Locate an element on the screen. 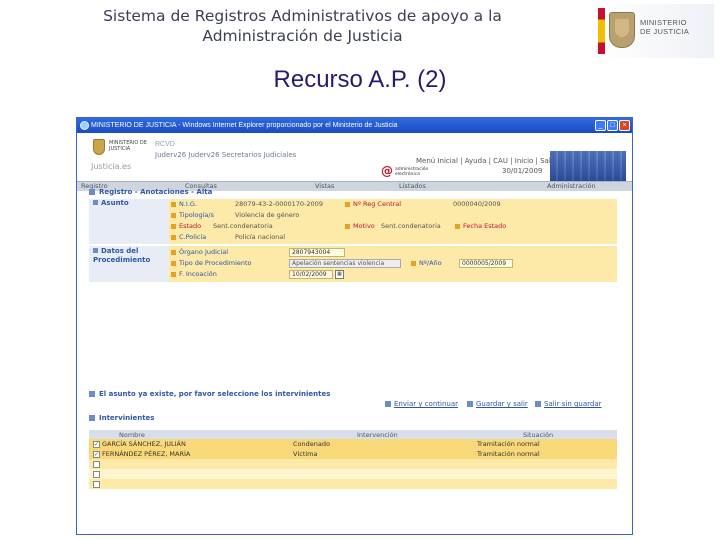 The width and height of the screenshot is (720, 540). tipologia-label: Tipología/s is located at coordinates (196, 215).